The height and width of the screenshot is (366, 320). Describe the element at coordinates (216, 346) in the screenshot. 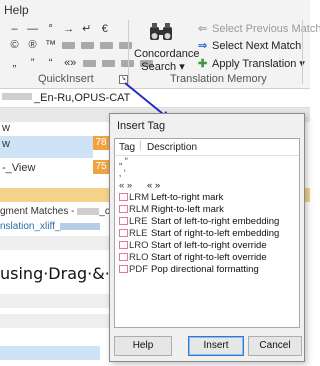

I see `insert-button: Insert` at that location.